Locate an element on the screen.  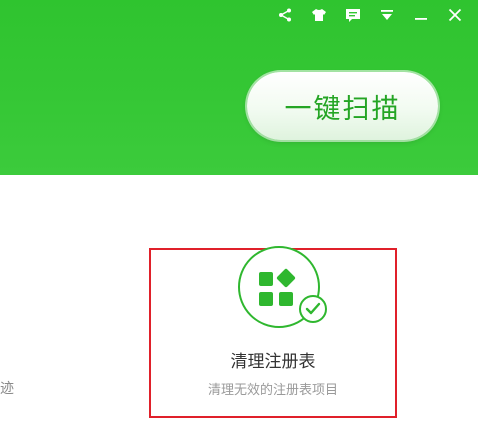
skin-icon is located at coordinates (319, 15).